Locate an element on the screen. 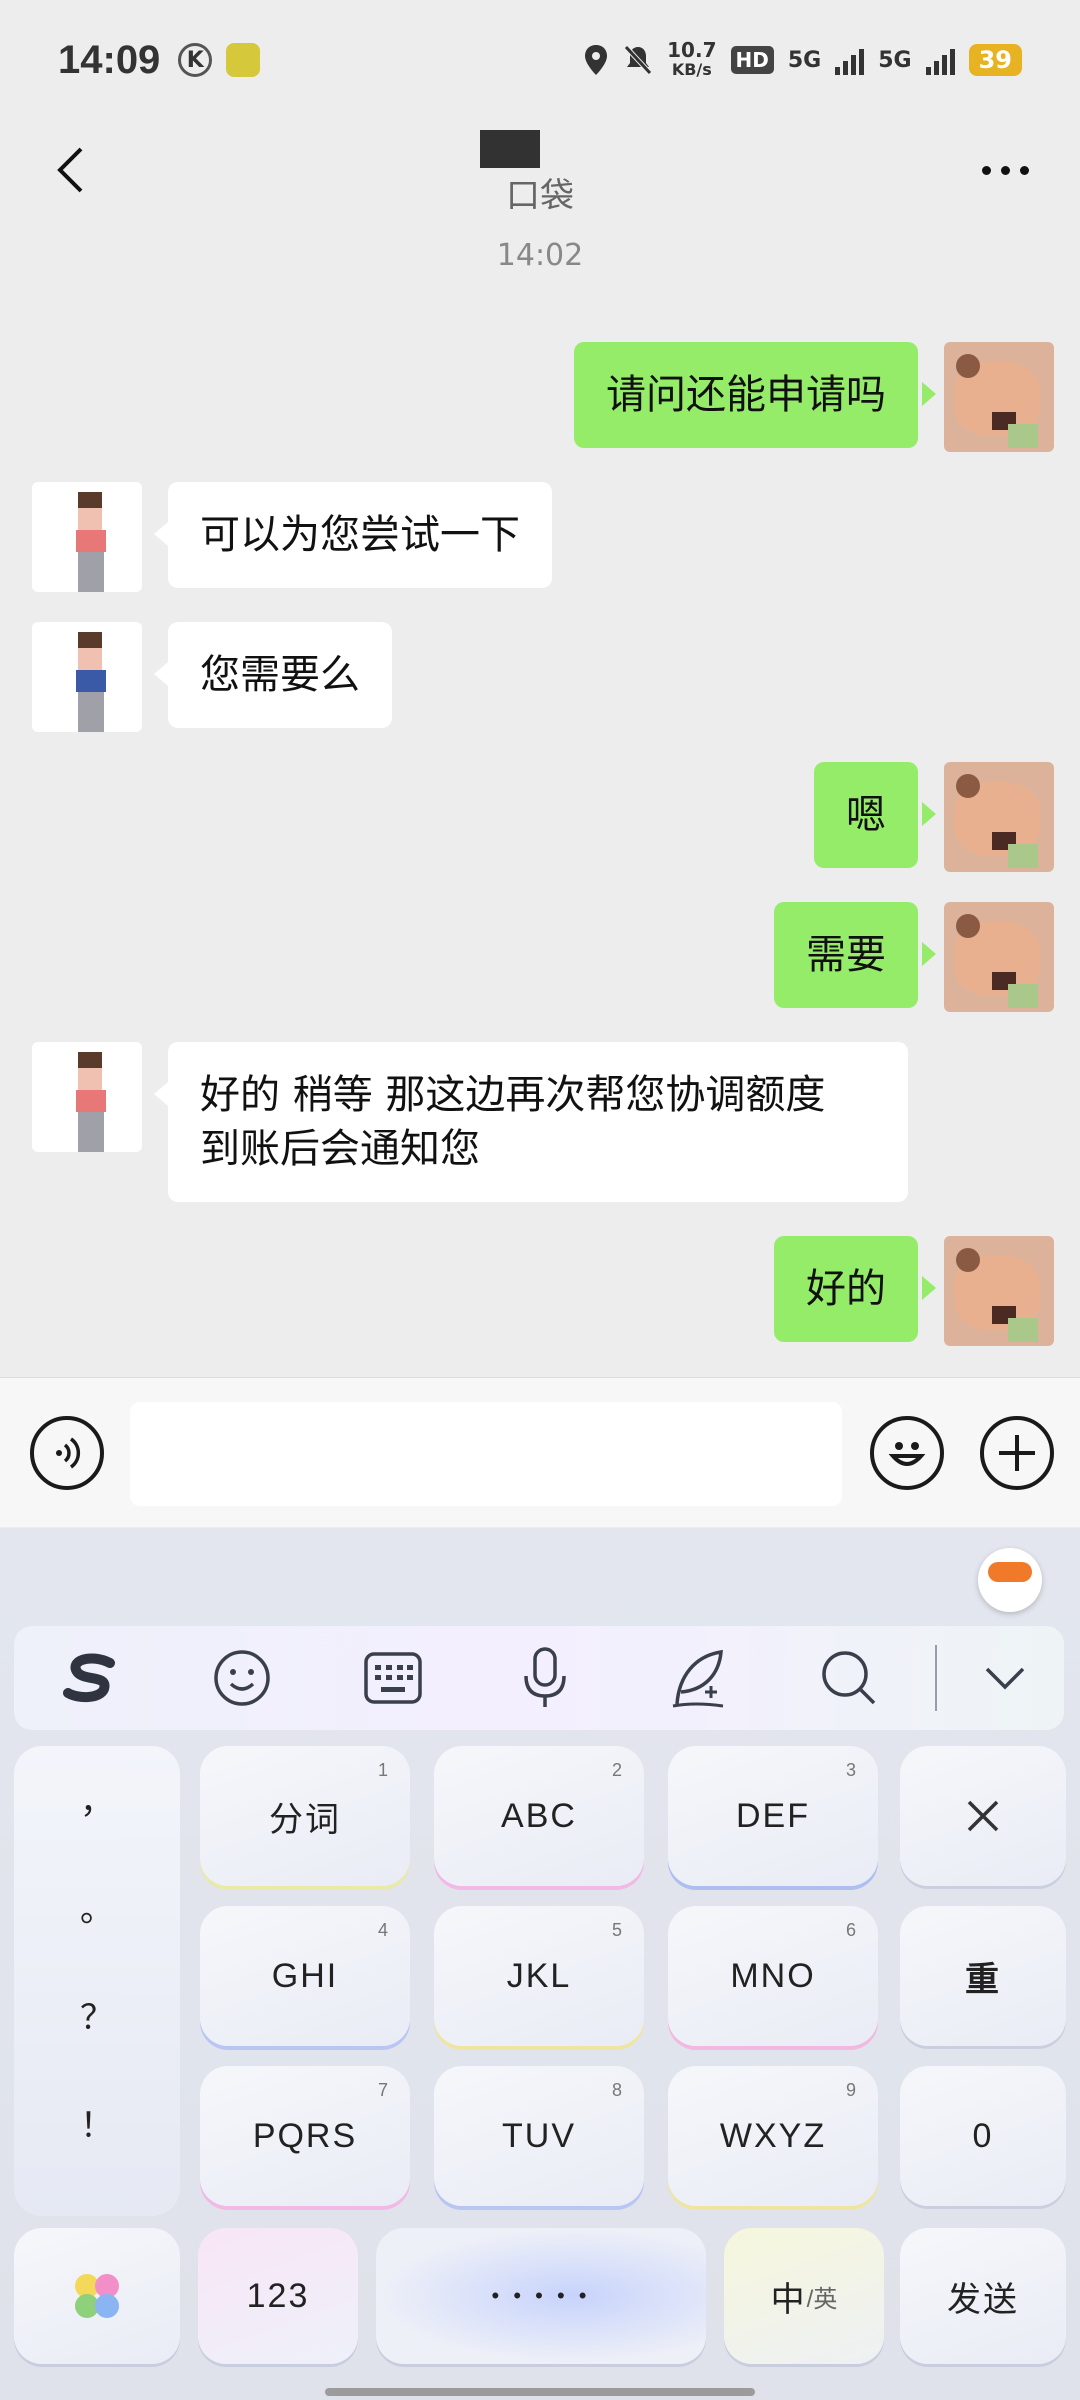 Image resolution: width=1080 pixels, height=2400 pixels. collapse-keyboard-button is located at coordinates (1005, 1678).